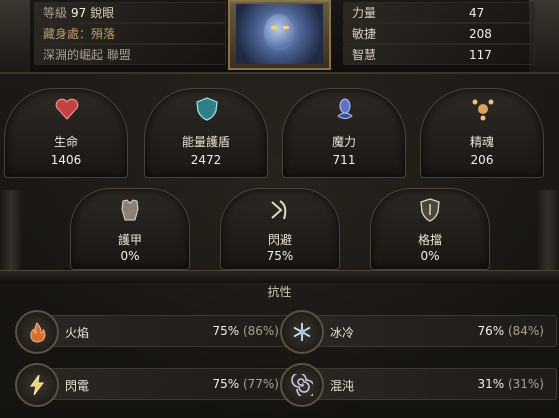 This screenshot has width=559, height=418. Describe the element at coordinates (280, 229) in the screenshot. I see `defense-evasion: 閃避 75%` at that location.